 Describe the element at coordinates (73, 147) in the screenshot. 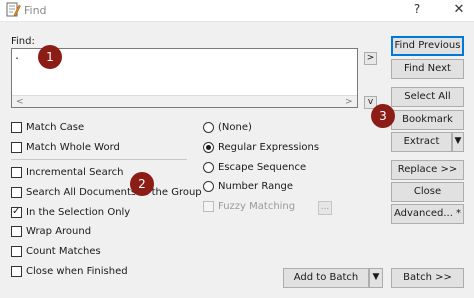

I see `match-whole-word-label: Match Whole Word` at that location.